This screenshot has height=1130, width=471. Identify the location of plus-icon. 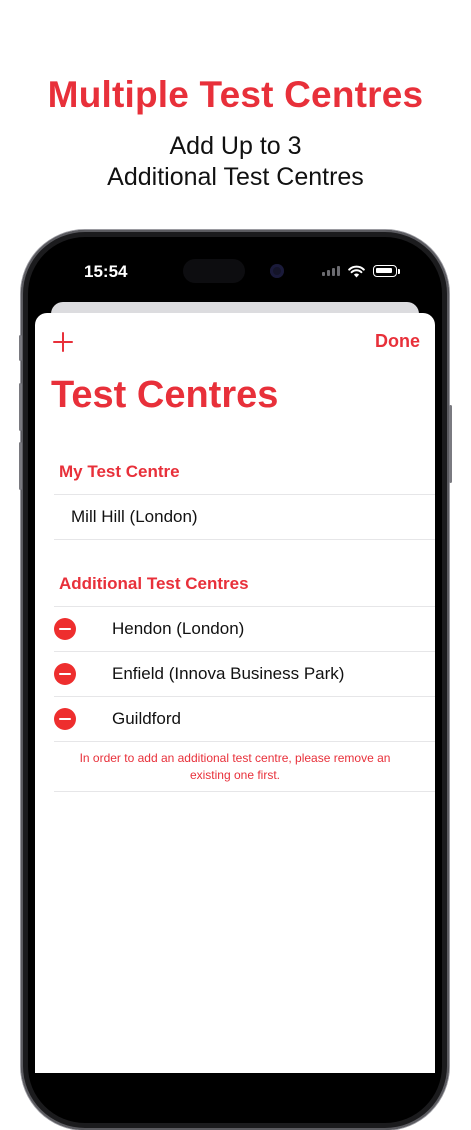
(63, 342).